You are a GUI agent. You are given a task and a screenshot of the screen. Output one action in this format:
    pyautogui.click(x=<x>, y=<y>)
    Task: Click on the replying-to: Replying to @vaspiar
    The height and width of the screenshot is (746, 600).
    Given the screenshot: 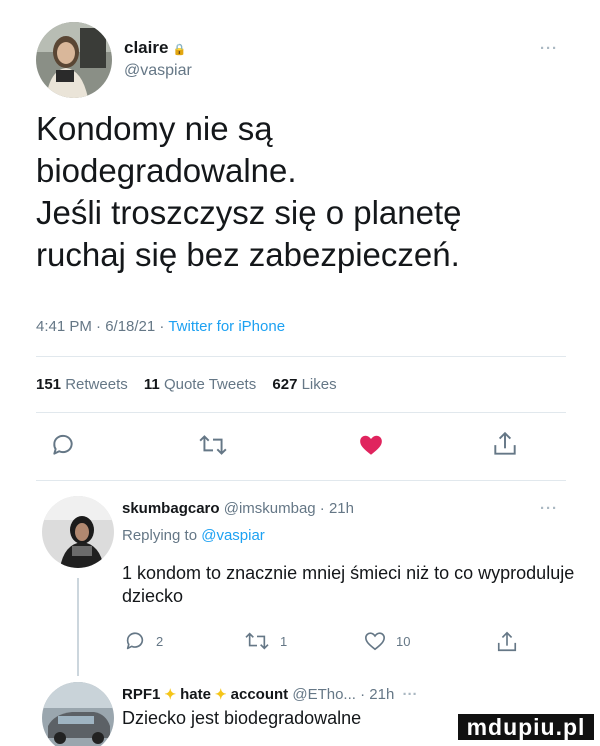 What is the action you would take?
    pyautogui.click(x=193, y=535)
    